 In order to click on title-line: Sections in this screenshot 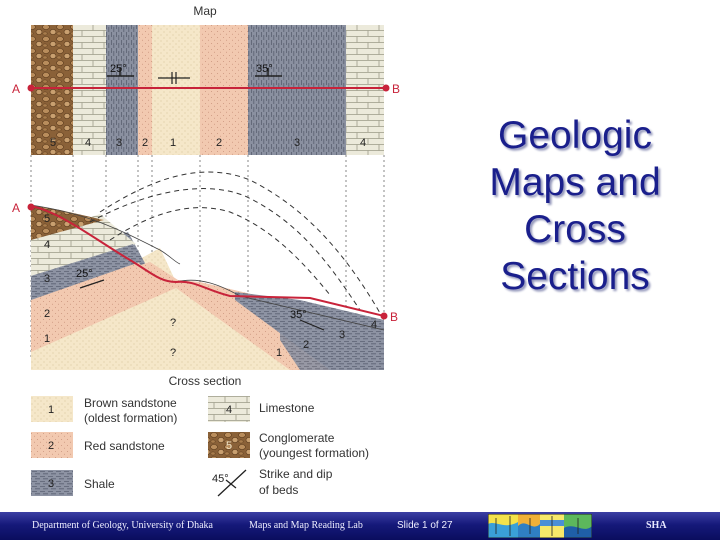, I will do `click(575, 276)`.